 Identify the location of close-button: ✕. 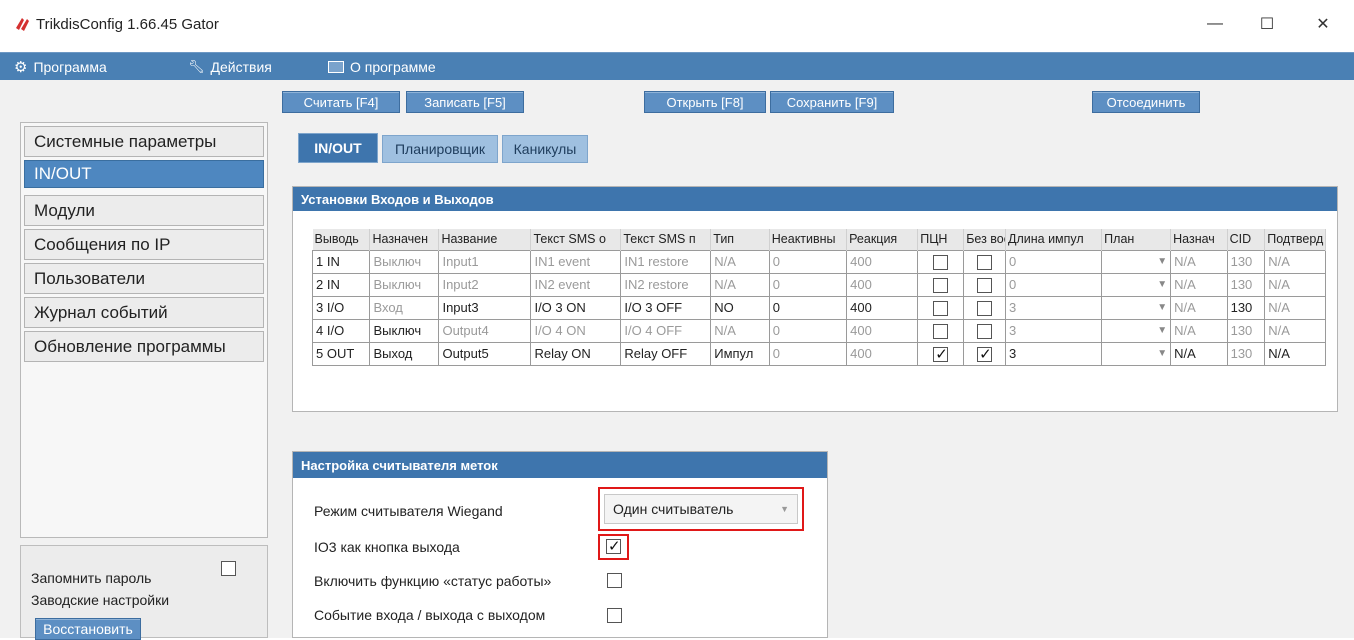
(1323, 24).